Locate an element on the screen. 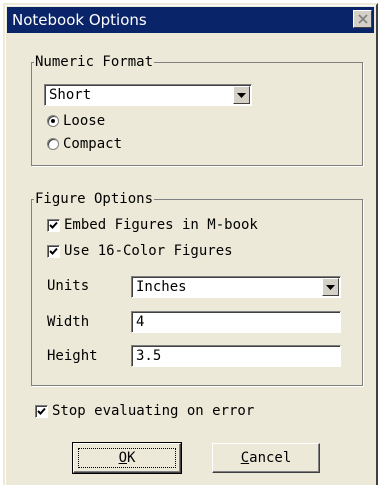  units-dropdown-button is located at coordinates (330, 287).